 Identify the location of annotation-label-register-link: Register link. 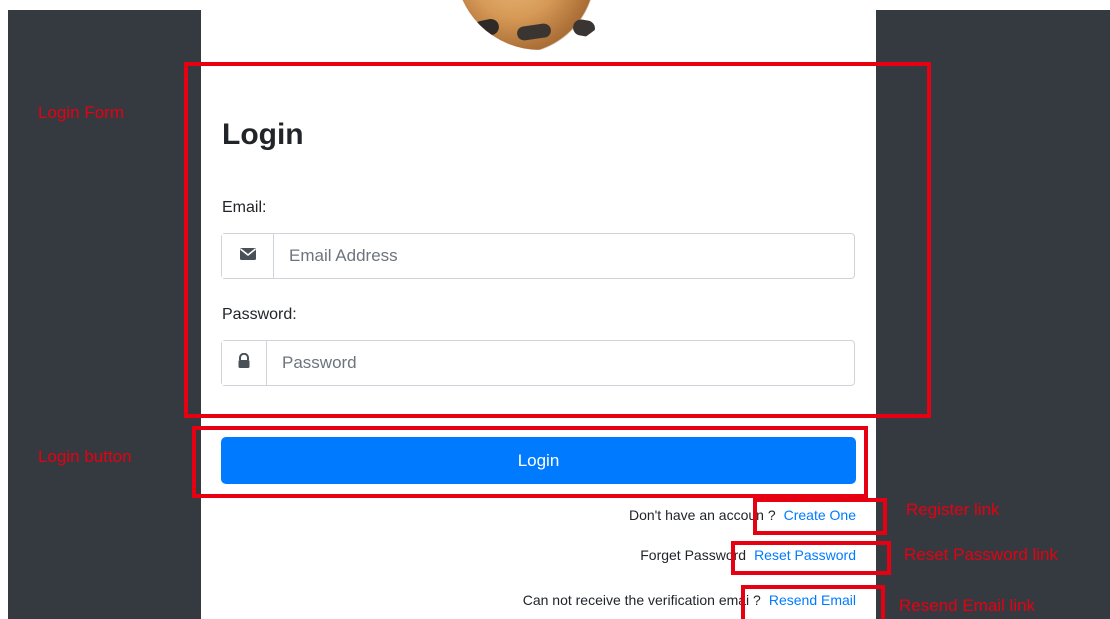
(953, 509).